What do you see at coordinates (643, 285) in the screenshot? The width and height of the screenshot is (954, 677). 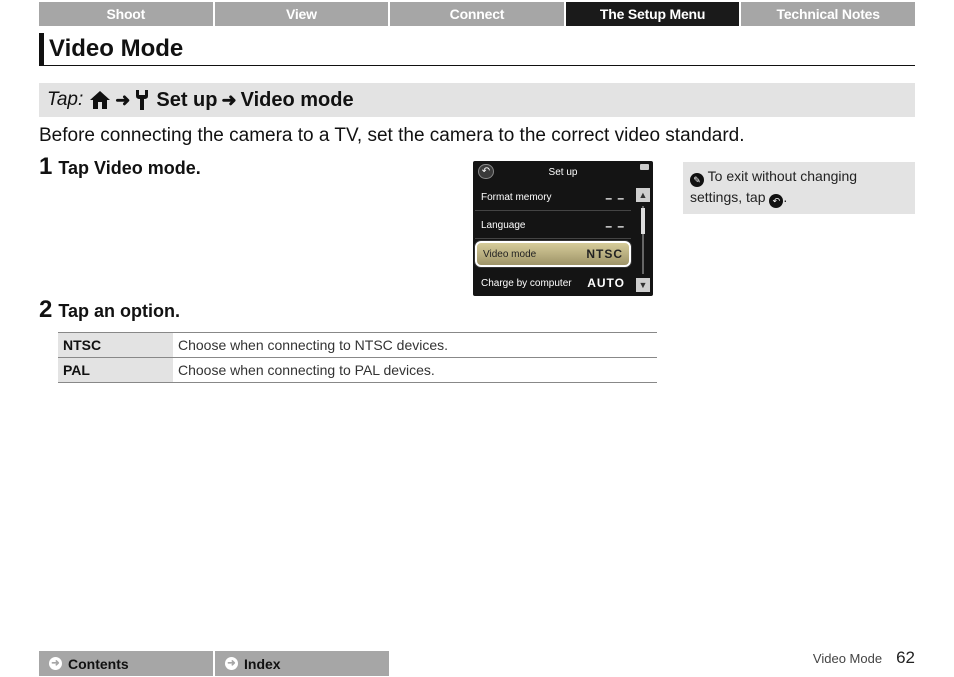 I see `scroll-down-icon: ▼` at bounding box center [643, 285].